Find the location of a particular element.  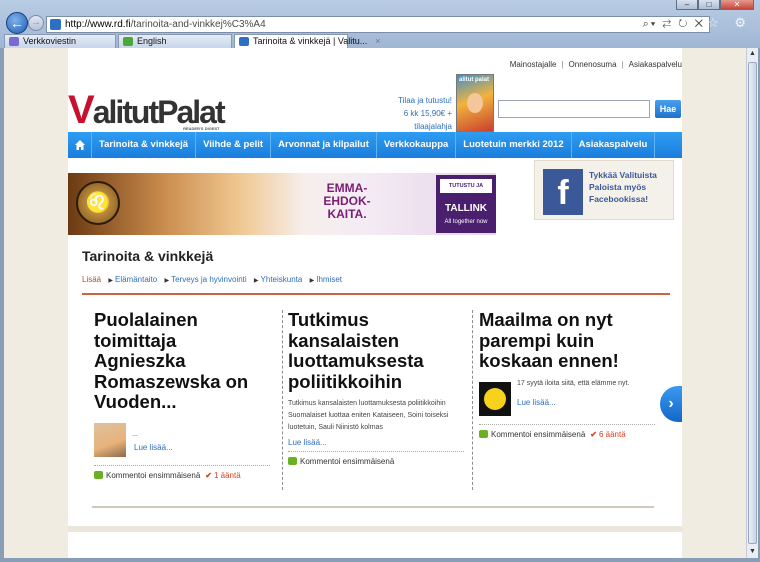

top-link-asiakaspalvelu: Asiakaspalvelu is located at coordinates (655, 64).